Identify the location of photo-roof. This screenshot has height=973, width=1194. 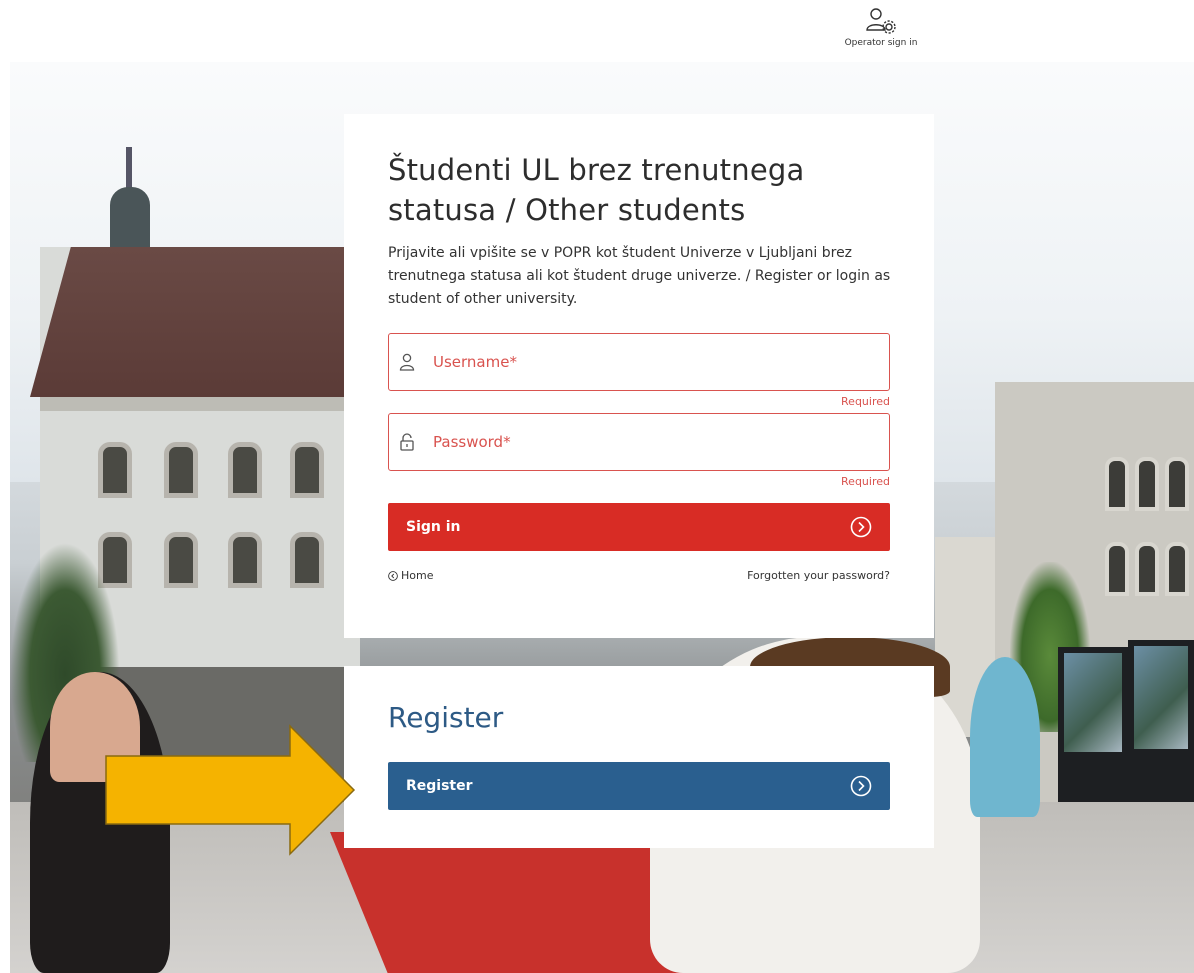
(200, 322).